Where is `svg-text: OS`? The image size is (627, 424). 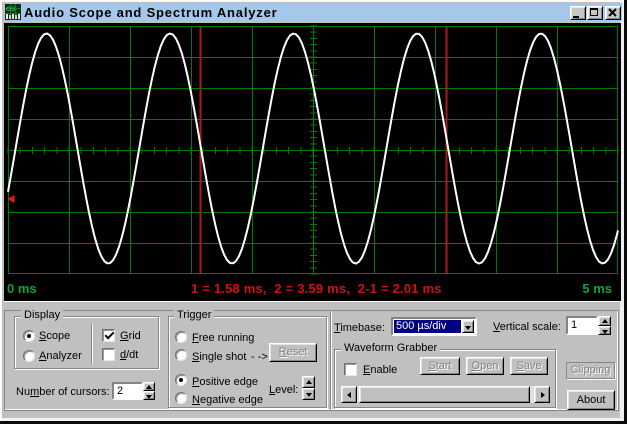 svg-text: OS is located at coordinates (11, 9).